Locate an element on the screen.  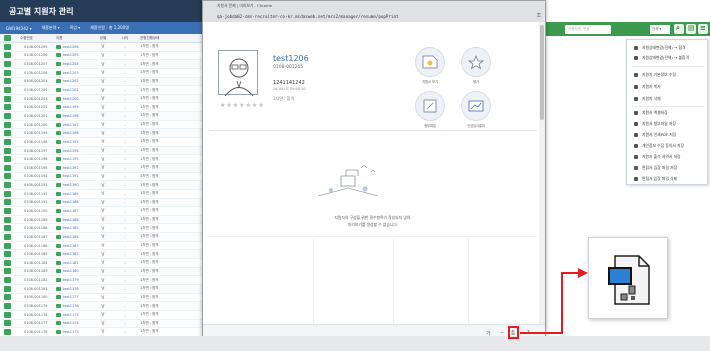
applicant-name: test1191 is located at coordinates (74, 176).